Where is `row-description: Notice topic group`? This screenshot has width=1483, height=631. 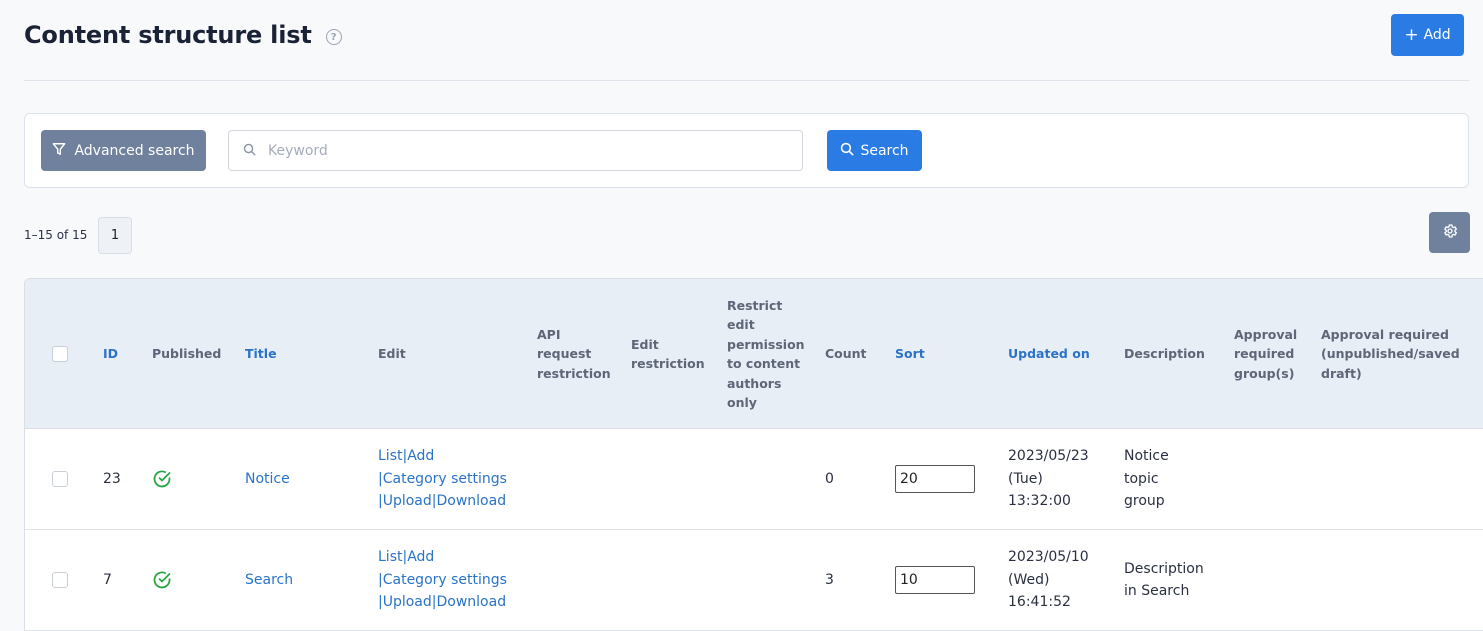 row-description: Notice topic group is located at coordinates (1146, 479).